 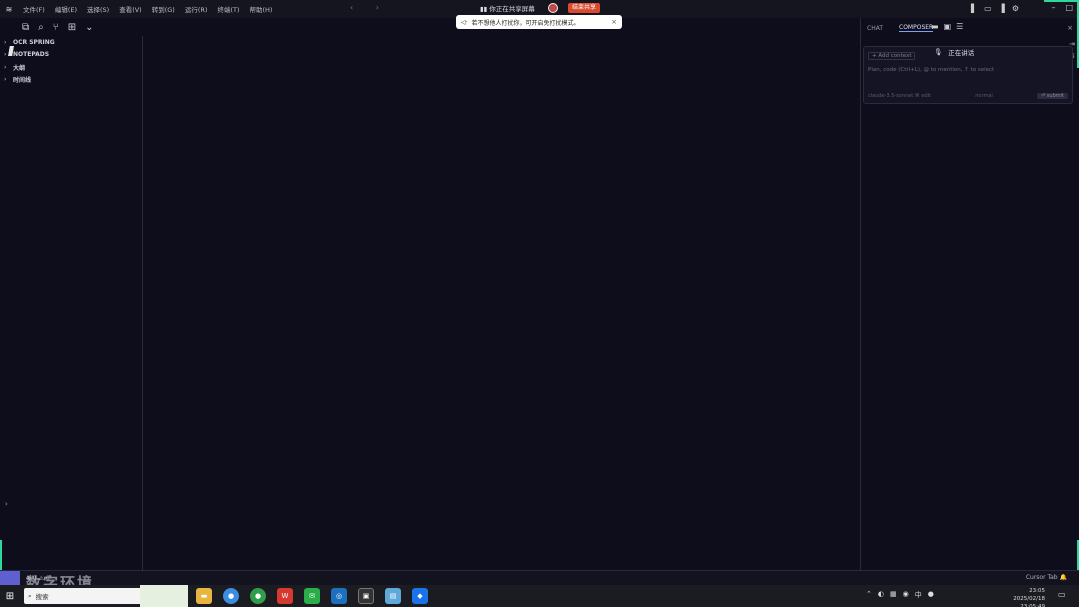 What do you see at coordinates (98, 9) in the screenshot?
I see `menu-selection: 选择(S)` at bounding box center [98, 9].